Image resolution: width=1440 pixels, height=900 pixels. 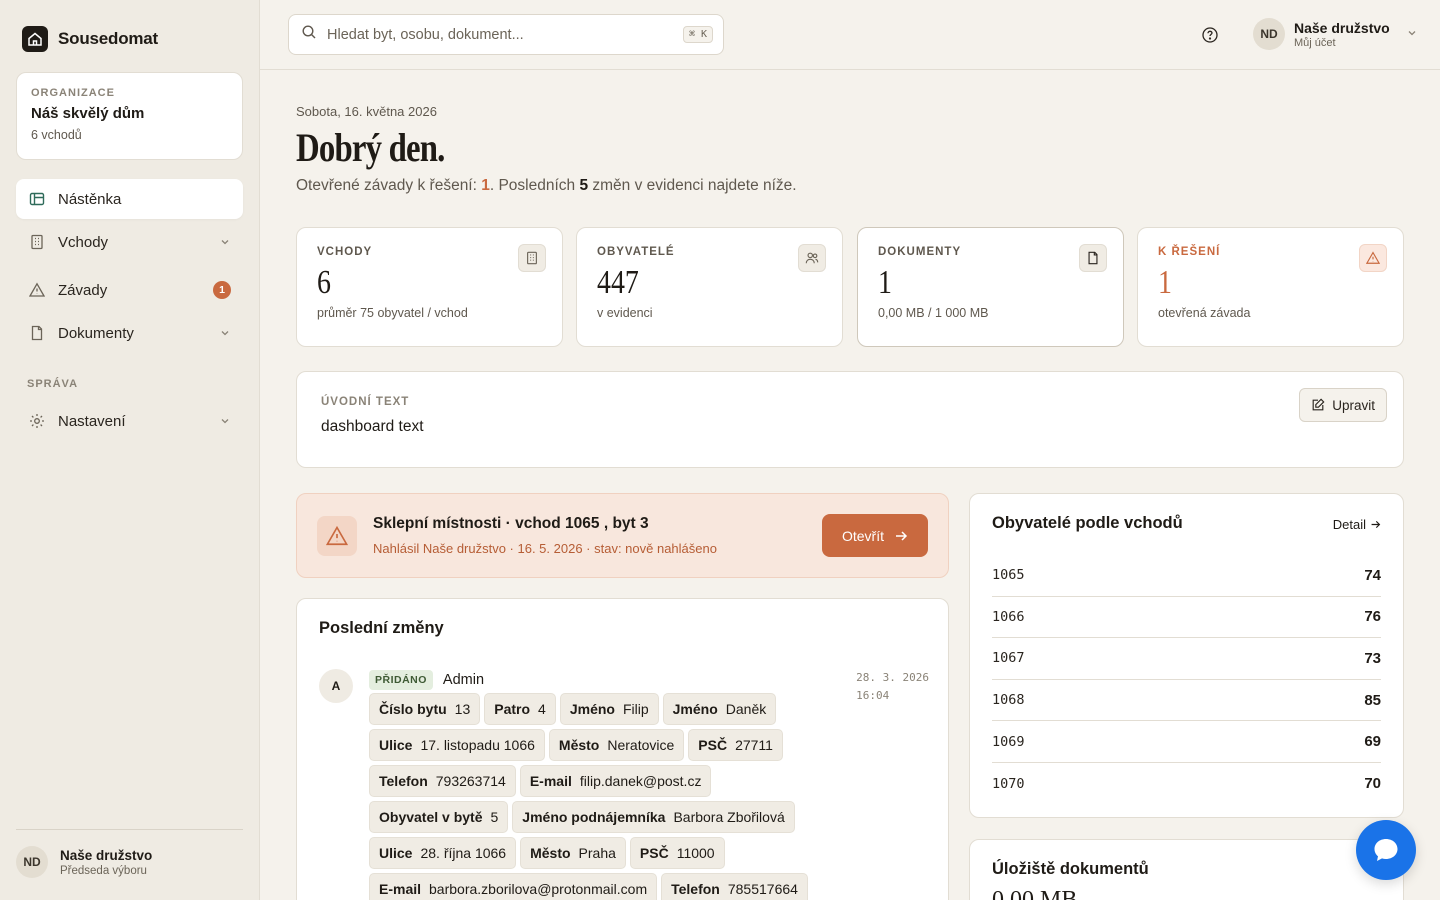 What do you see at coordinates (1372, 742) in the screenshot?
I see `resident-count: 69` at bounding box center [1372, 742].